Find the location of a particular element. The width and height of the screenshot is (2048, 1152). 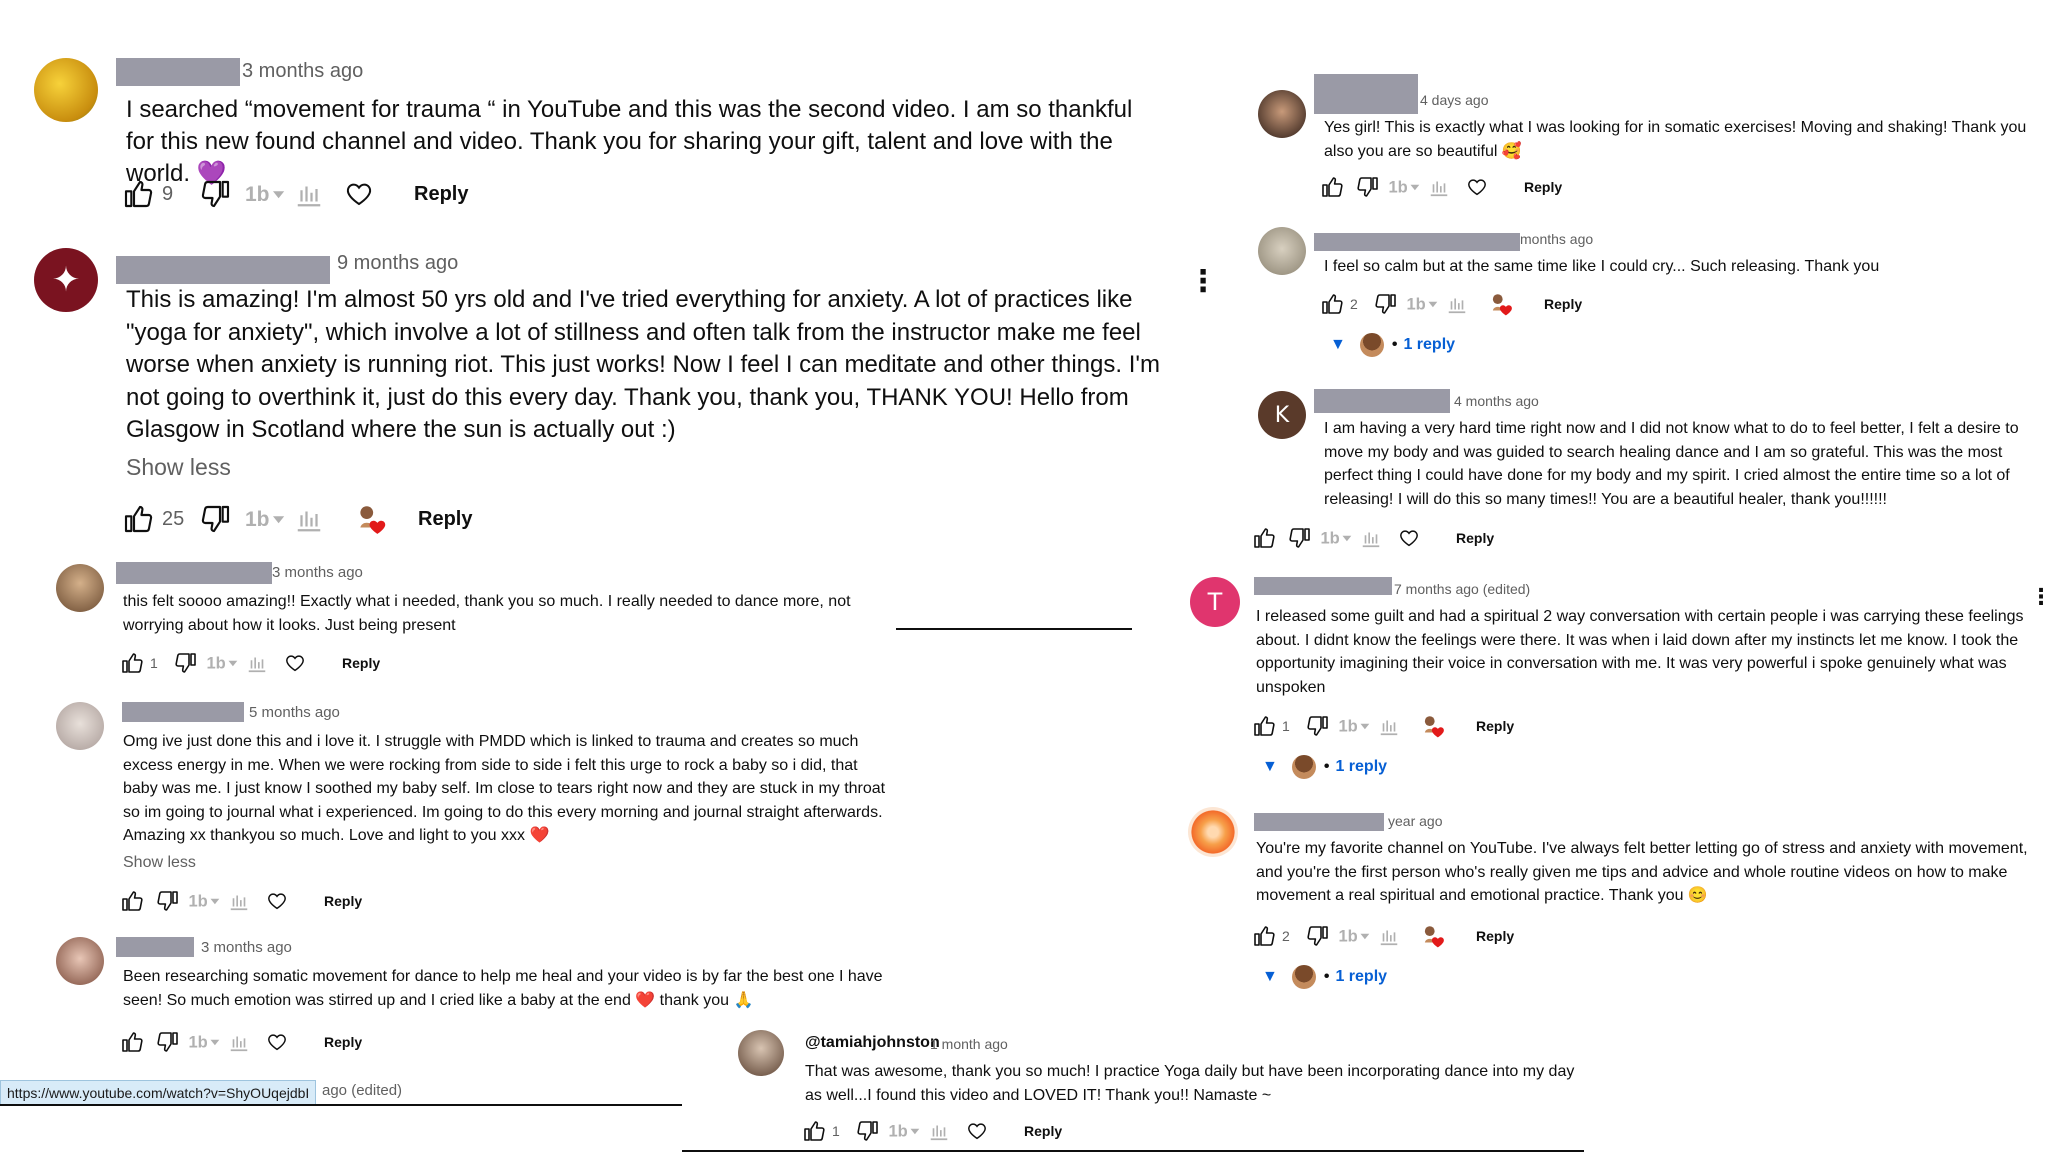

replies-count: 1 reply is located at coordinates (1429, 344).